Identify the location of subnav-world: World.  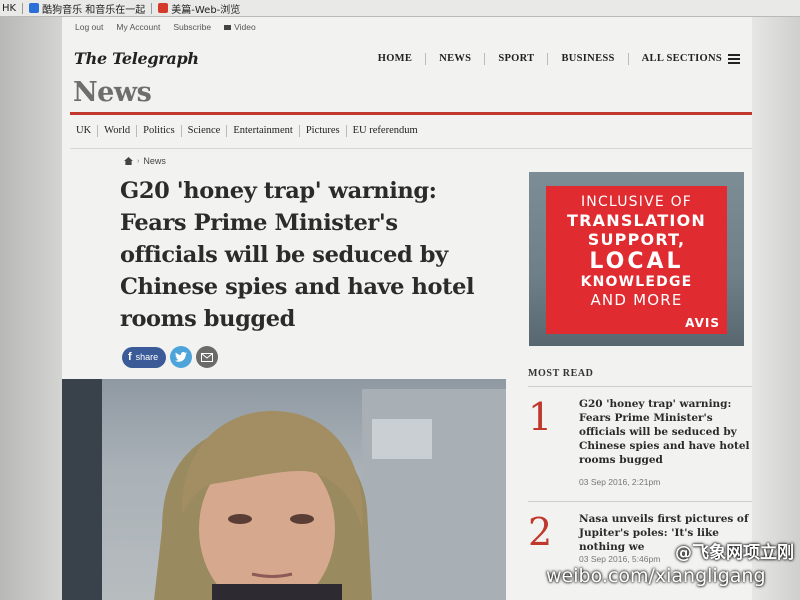
(118, 131).